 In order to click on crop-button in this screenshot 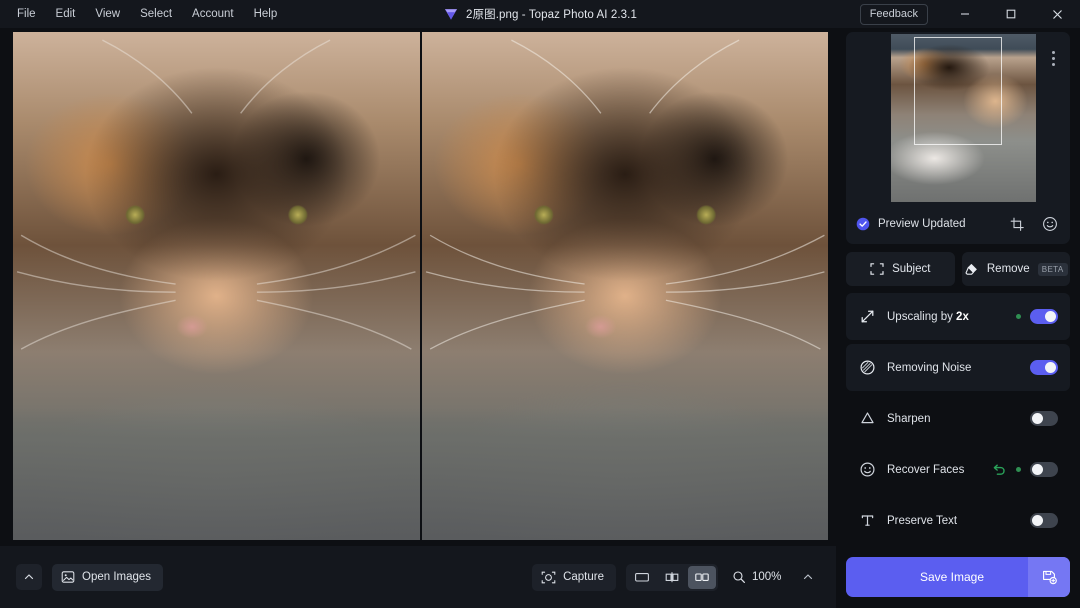, I will do `click(1017, 224)`.